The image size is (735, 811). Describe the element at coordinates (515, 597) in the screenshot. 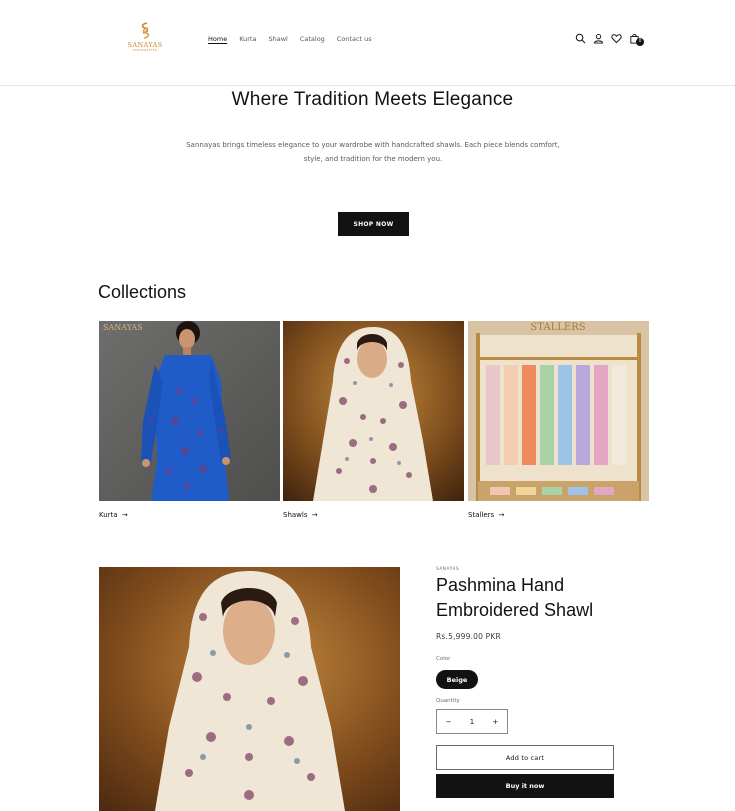

I see `product-title: Pashmina Hand Embroidered Shawl` at that location.